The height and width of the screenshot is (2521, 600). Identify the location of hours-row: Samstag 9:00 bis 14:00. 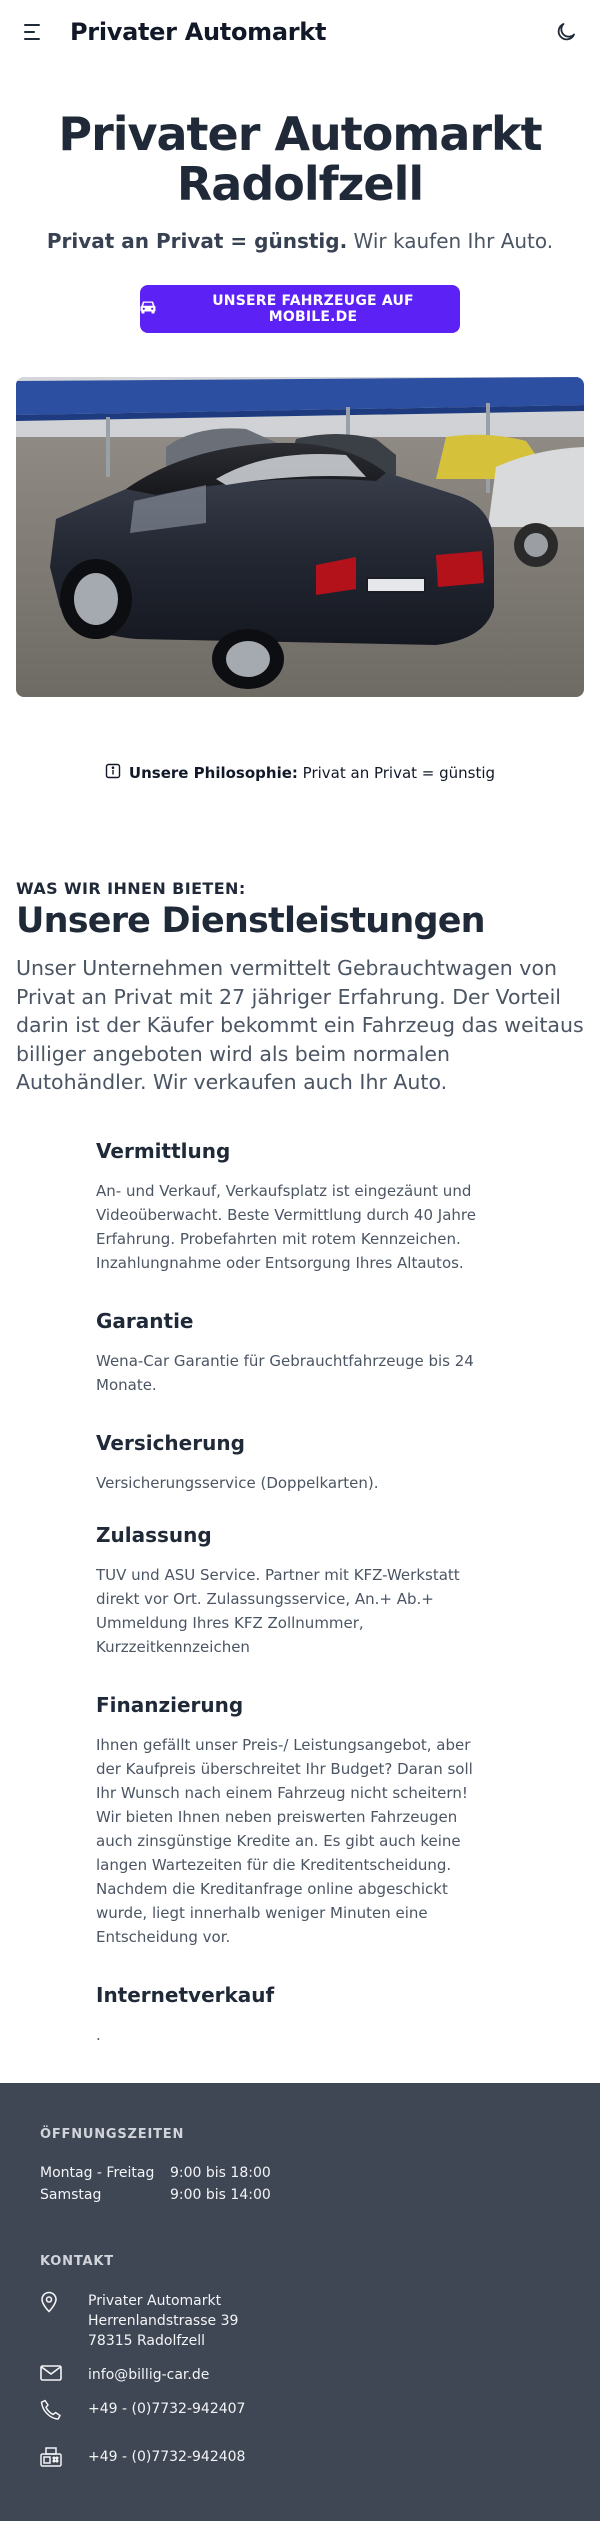
(300, 2195).